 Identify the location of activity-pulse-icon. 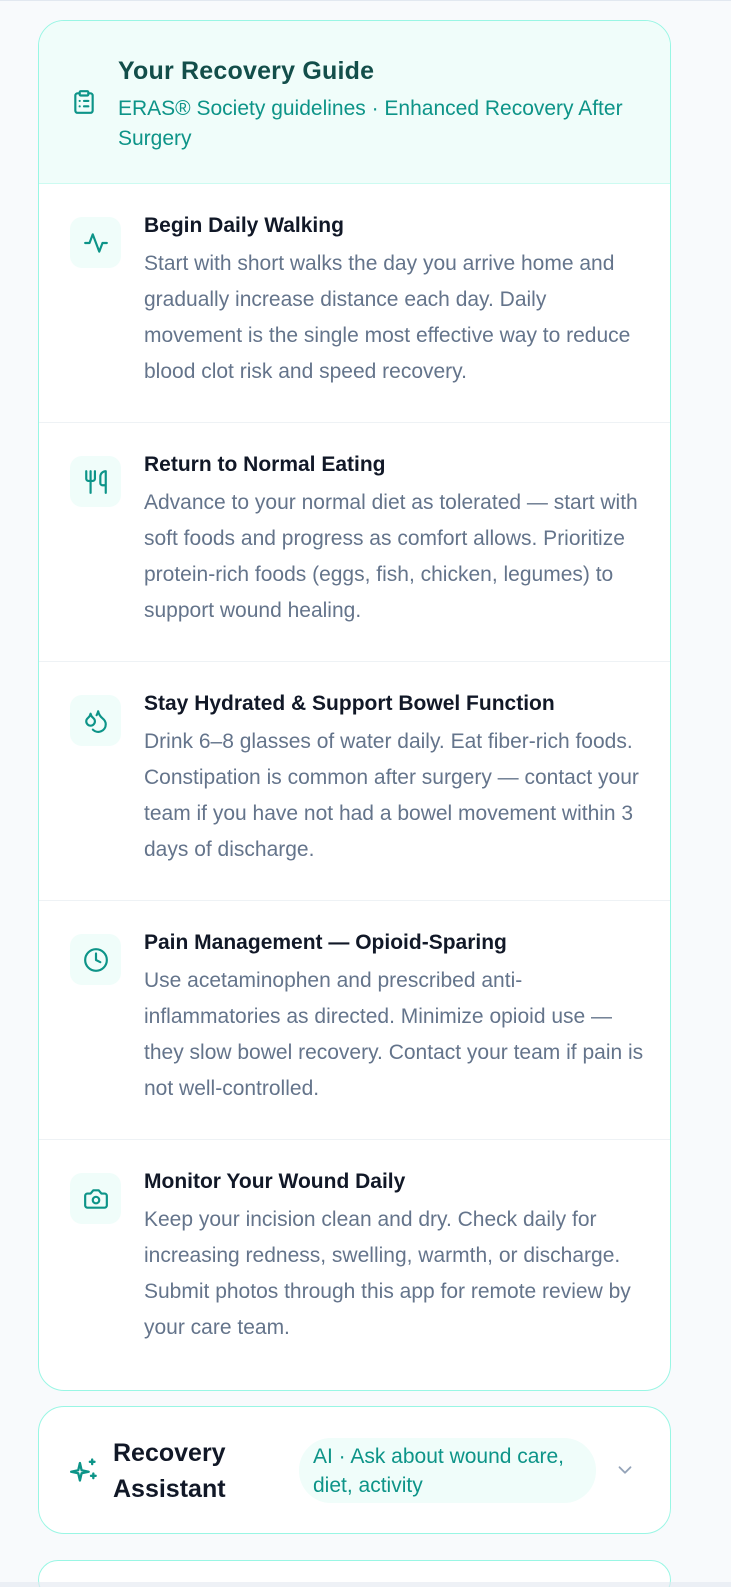
(95, 242).